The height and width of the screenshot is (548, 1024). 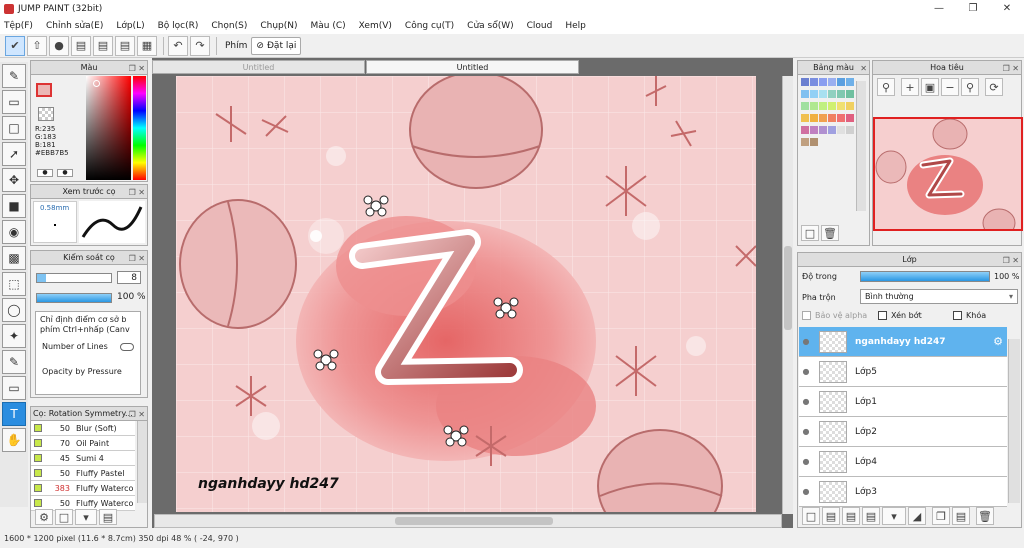 What do you see at coordinates (900, 315) in the screenshot?
I see `clipping-option: Xén bớt` at bounding box center [900, 315].